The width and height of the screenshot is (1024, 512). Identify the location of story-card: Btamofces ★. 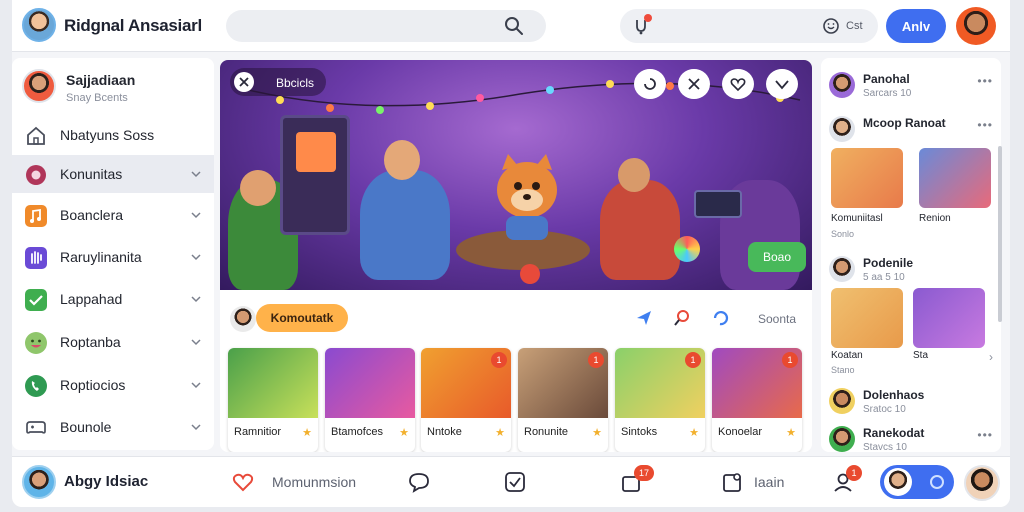
(370, 400).